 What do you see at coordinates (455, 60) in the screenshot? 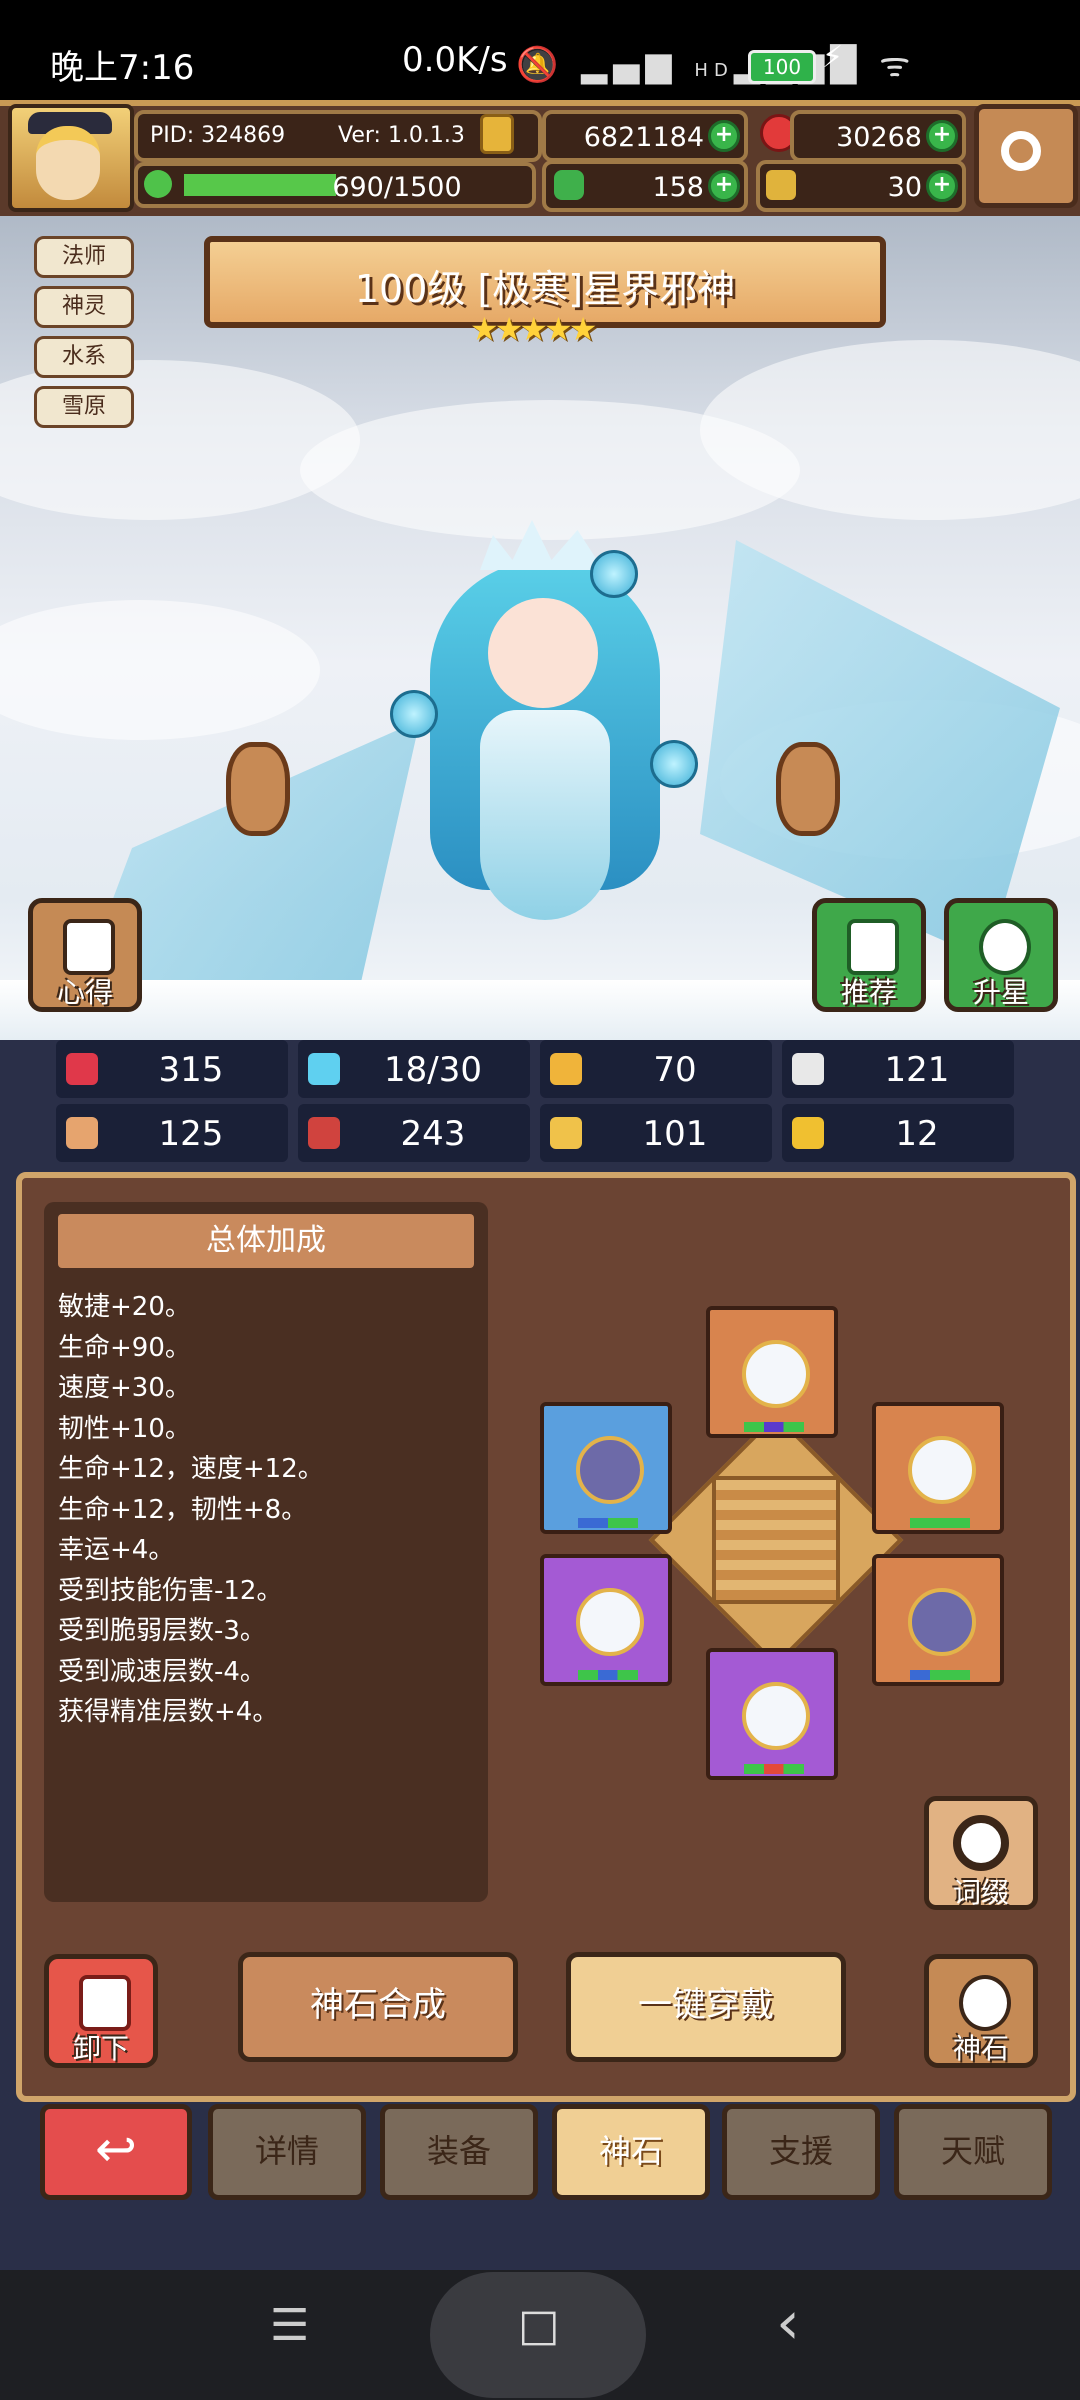
I see `net-speed: 0.0K/s` at bounding box center [455, 60].